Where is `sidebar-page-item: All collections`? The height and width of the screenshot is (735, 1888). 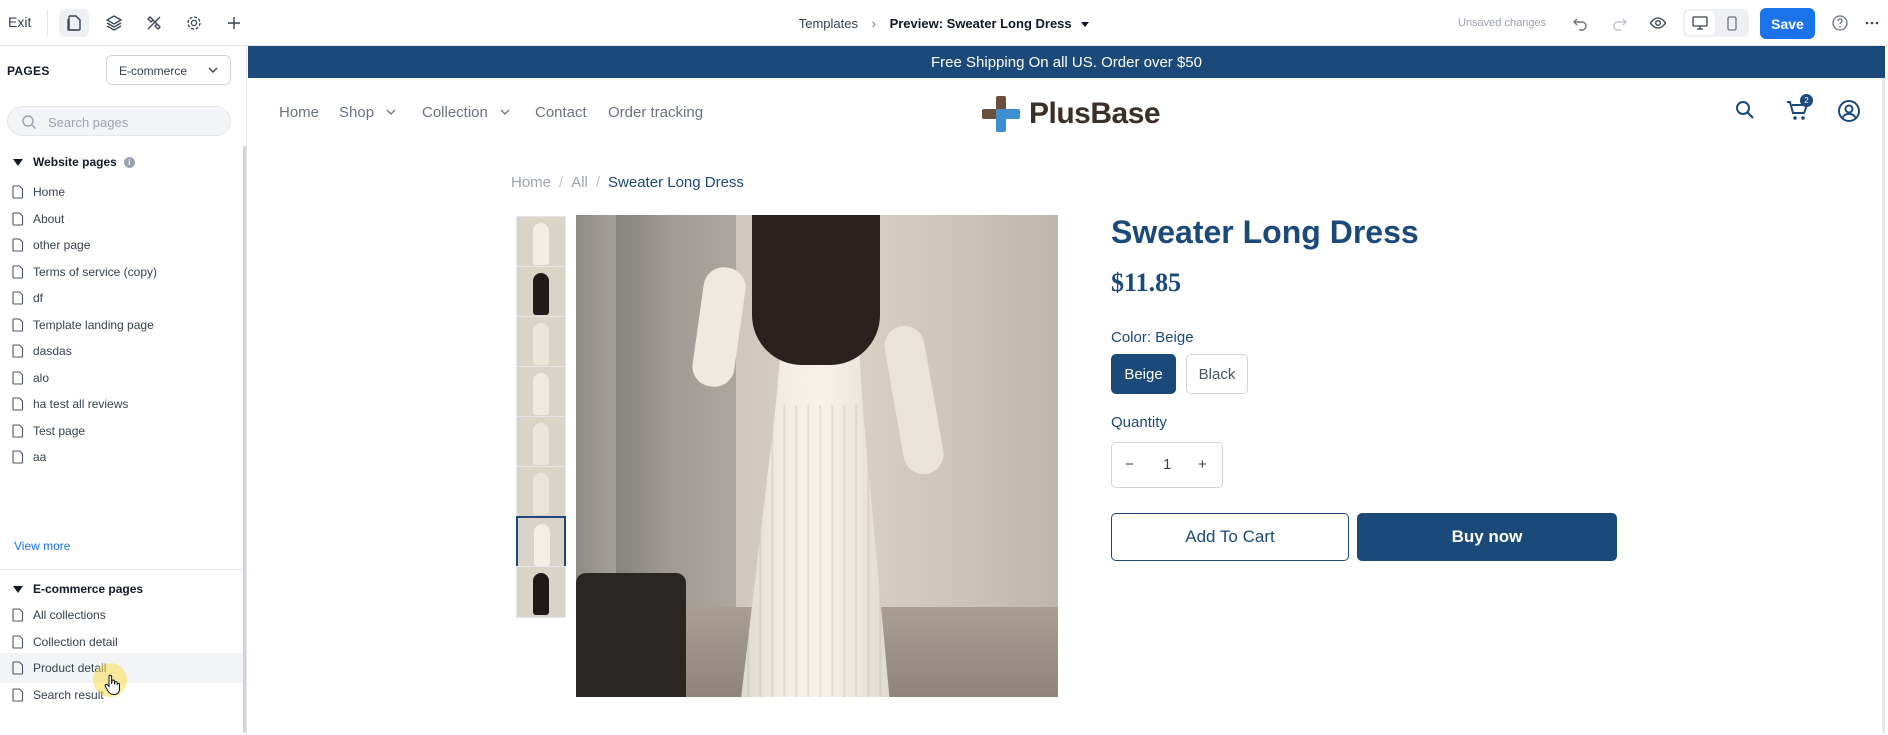
sidebar-page-item: All collections is located at coordinates (121, 615).